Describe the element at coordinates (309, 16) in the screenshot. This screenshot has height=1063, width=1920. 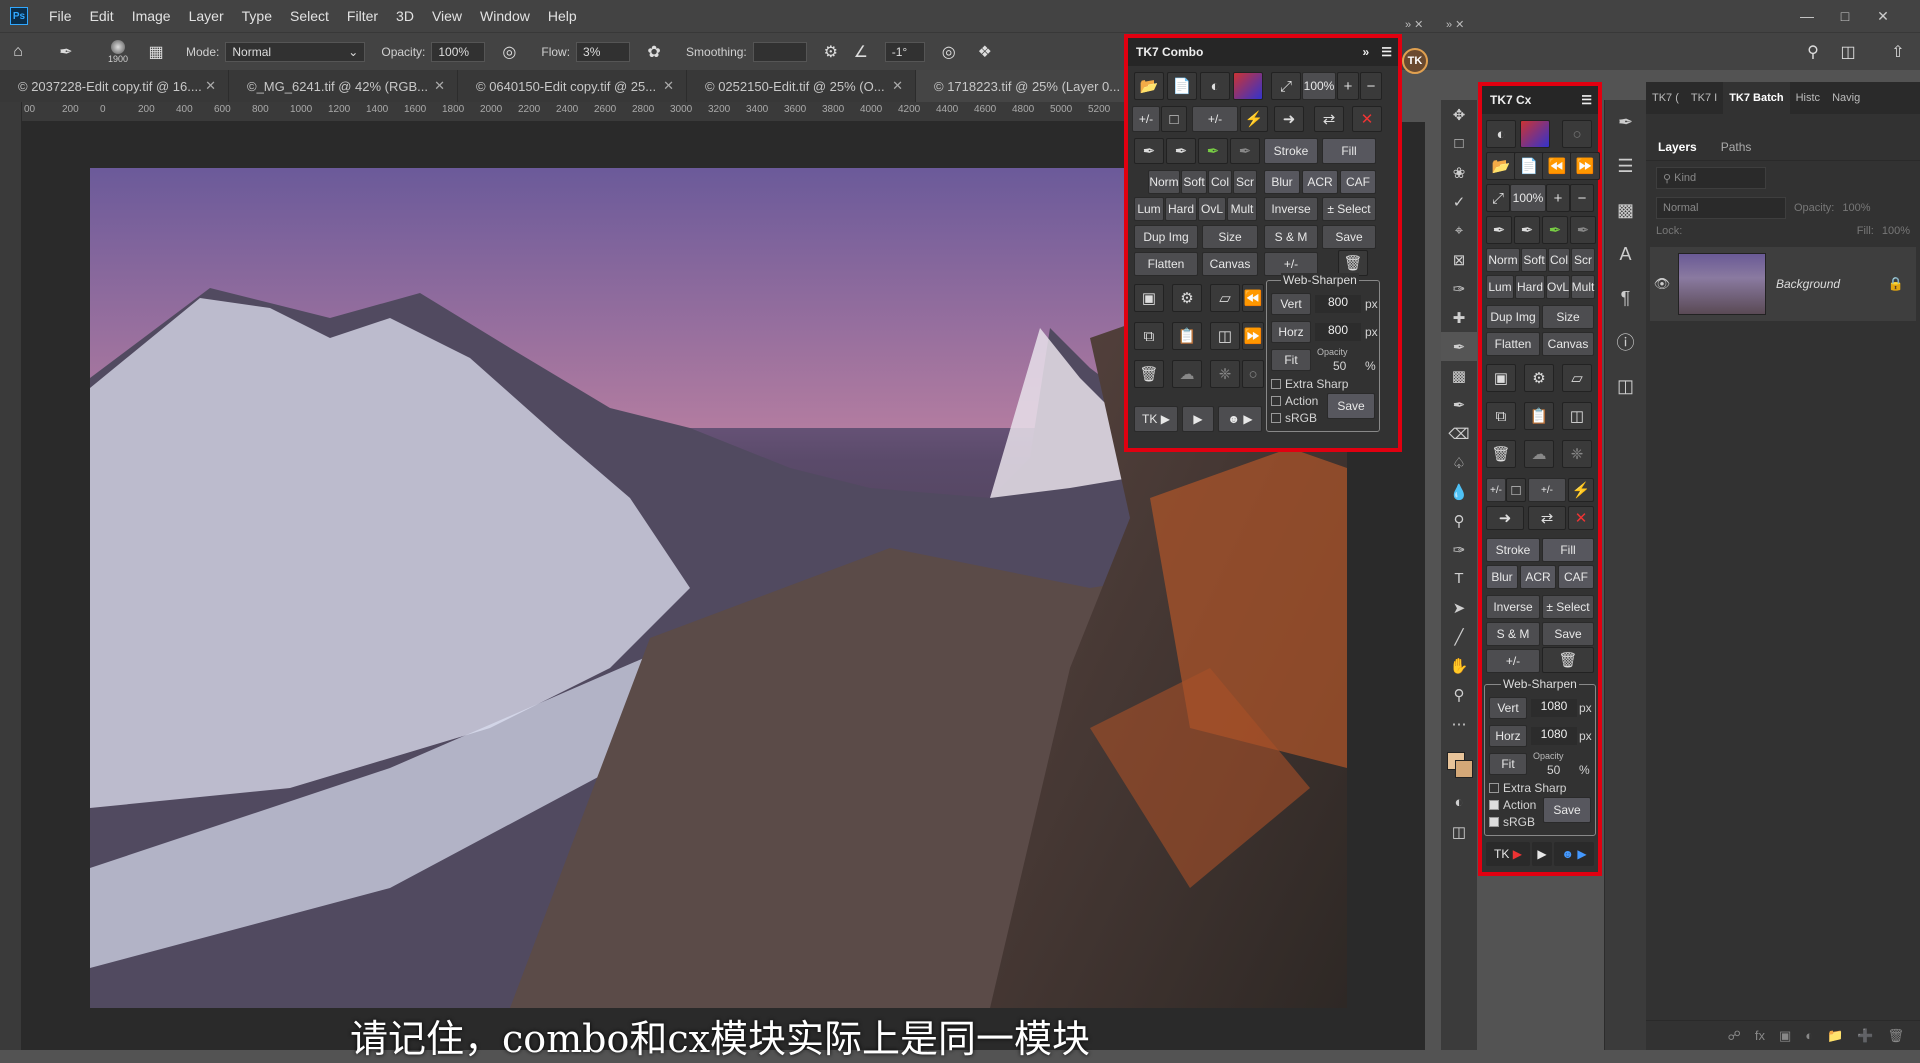
I see `menu-select: Select` at that location.